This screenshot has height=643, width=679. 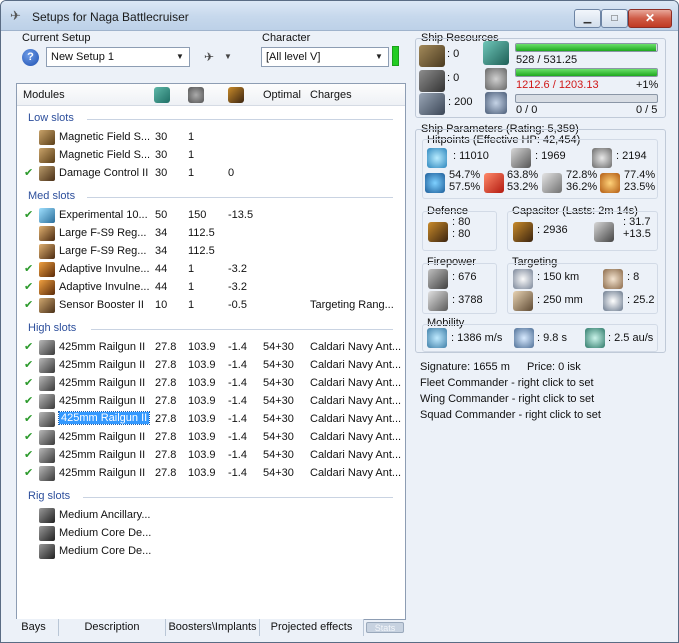 I want to click on capacitor-amount: : 2936, so click(x=552, y=230).